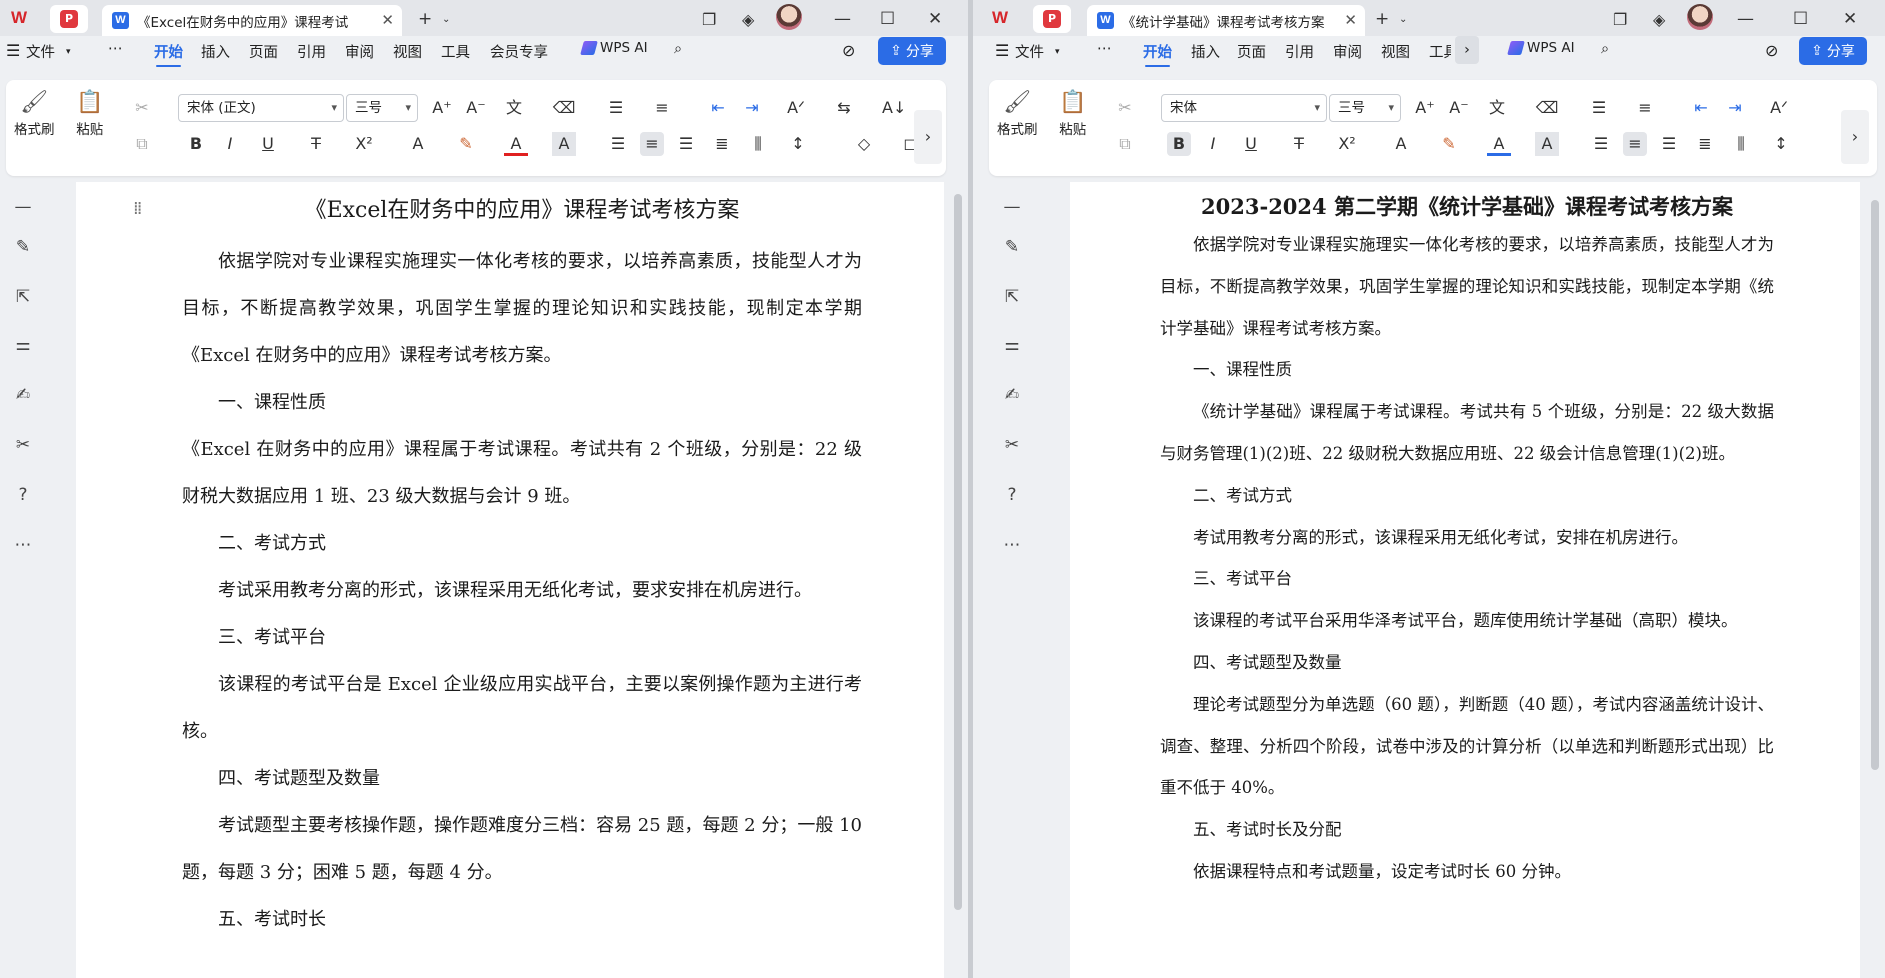 This screenshot has width=1885, height=978. I want to click on italic-icon: I, so click(230, 144).